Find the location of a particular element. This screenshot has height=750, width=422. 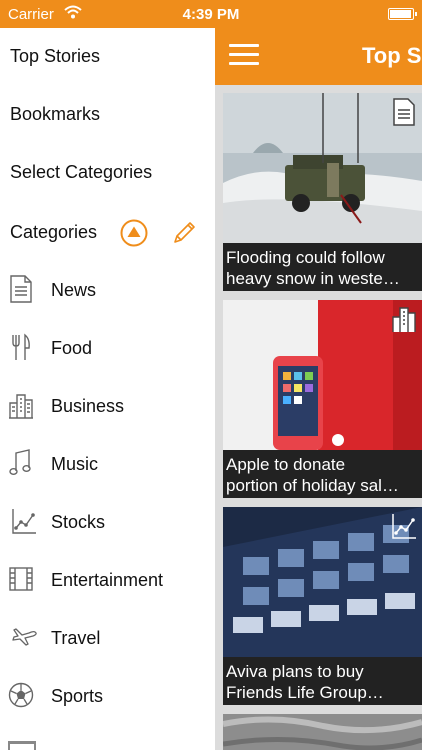

category-label: Travel is located at coordinates (76, 638).